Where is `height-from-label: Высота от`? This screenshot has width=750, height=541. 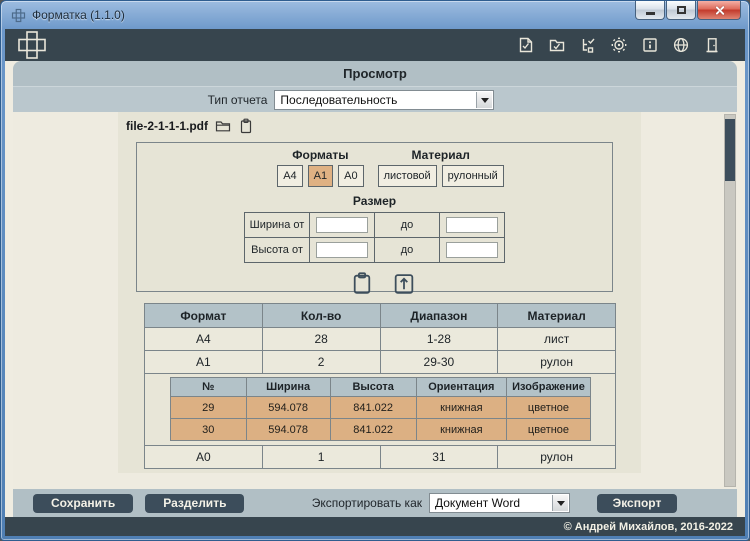
height-from-label: Высота от is located at coordinates (277, 250).